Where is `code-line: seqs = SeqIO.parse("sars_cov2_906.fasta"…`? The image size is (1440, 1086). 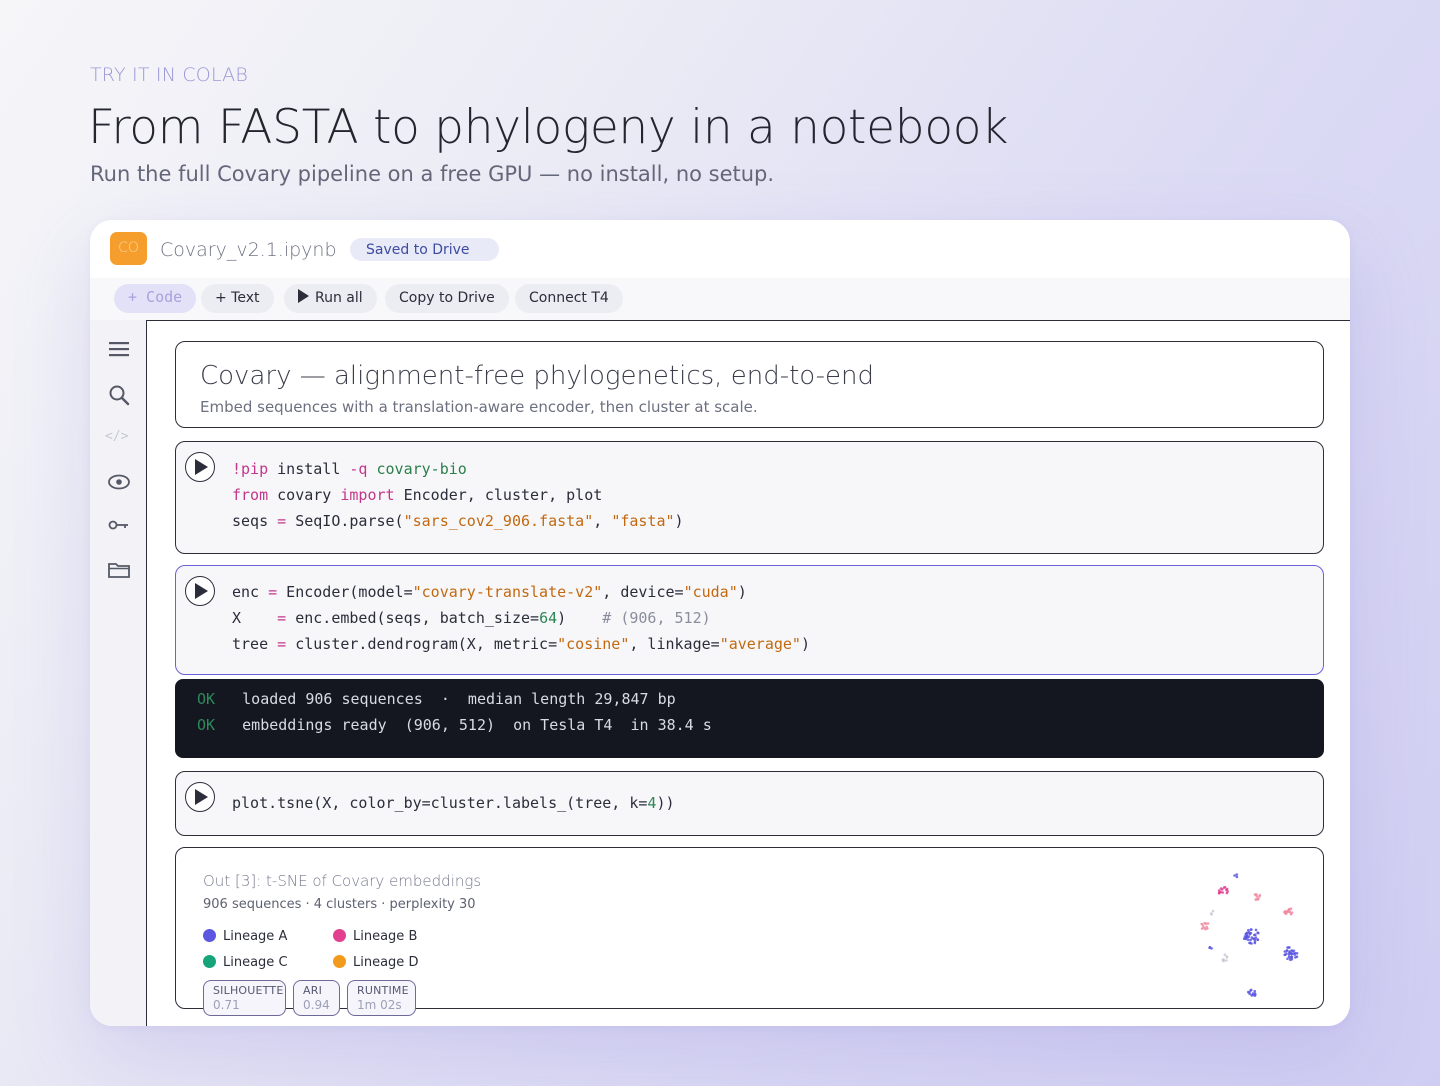 code-line: seqs = SeqIO.parse("sars_cov2_906.fasta"… is located at coordinates (458, 521).